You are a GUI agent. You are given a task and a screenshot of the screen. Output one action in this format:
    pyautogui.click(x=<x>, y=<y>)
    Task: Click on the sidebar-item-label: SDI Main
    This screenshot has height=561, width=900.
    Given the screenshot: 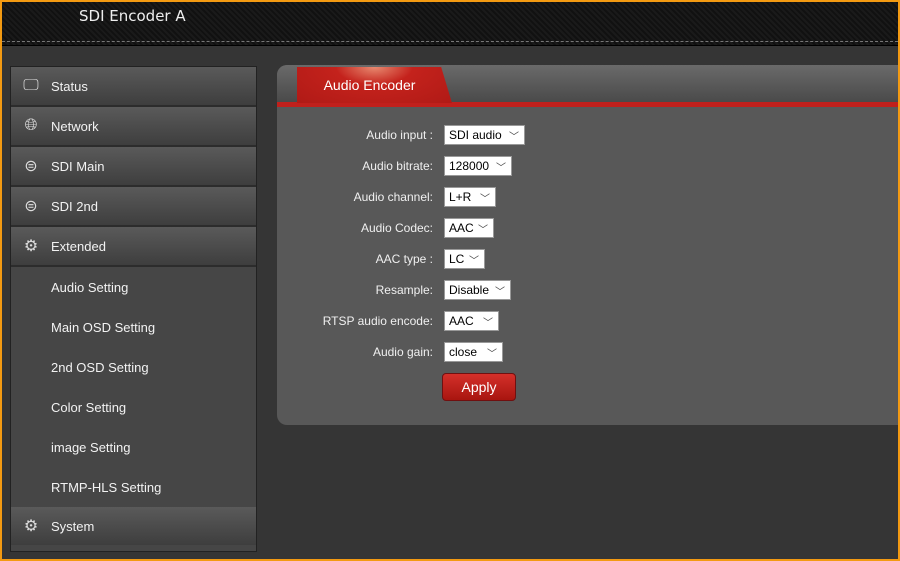 What is the action you would take?
    pyautogui.click(x=78, y=166)
    